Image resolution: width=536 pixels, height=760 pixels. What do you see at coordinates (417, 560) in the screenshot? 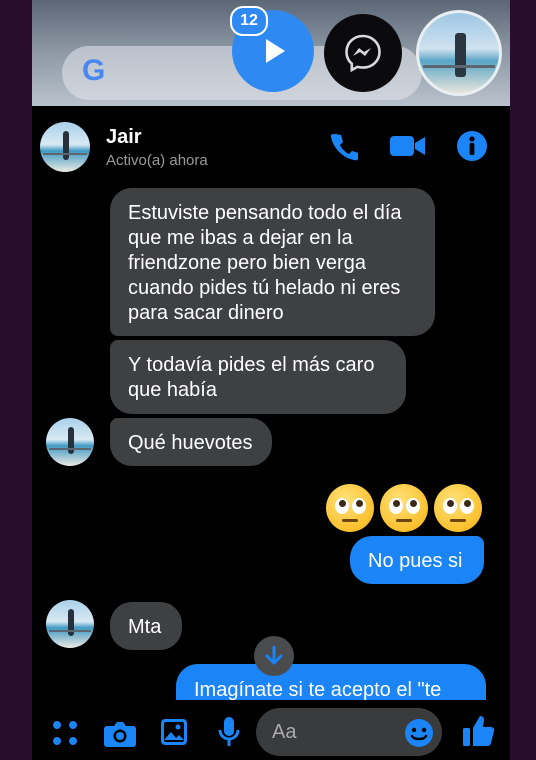
I see `message-bubble-outgoing: No pues si` at bounding box center [417, 560].